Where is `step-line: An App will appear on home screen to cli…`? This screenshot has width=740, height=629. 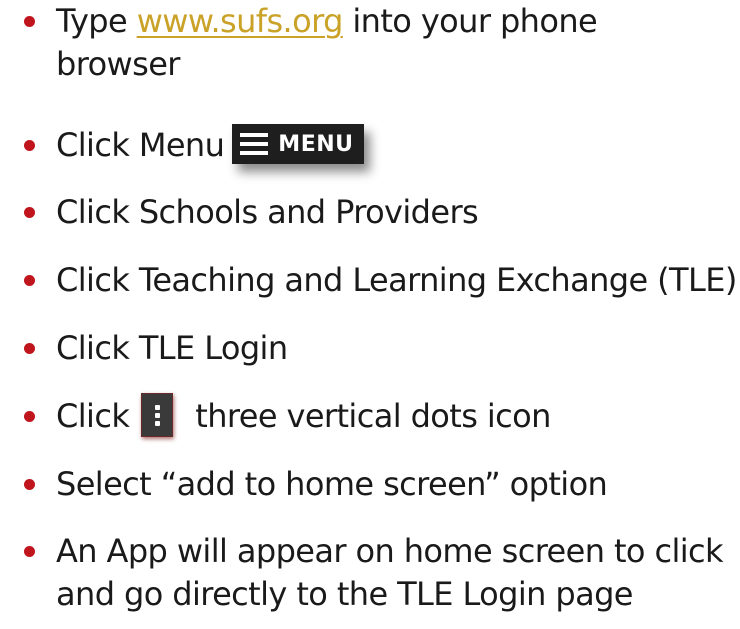 step-line: An App will appear on home screen to cli… is located at coordinates (390, 551).